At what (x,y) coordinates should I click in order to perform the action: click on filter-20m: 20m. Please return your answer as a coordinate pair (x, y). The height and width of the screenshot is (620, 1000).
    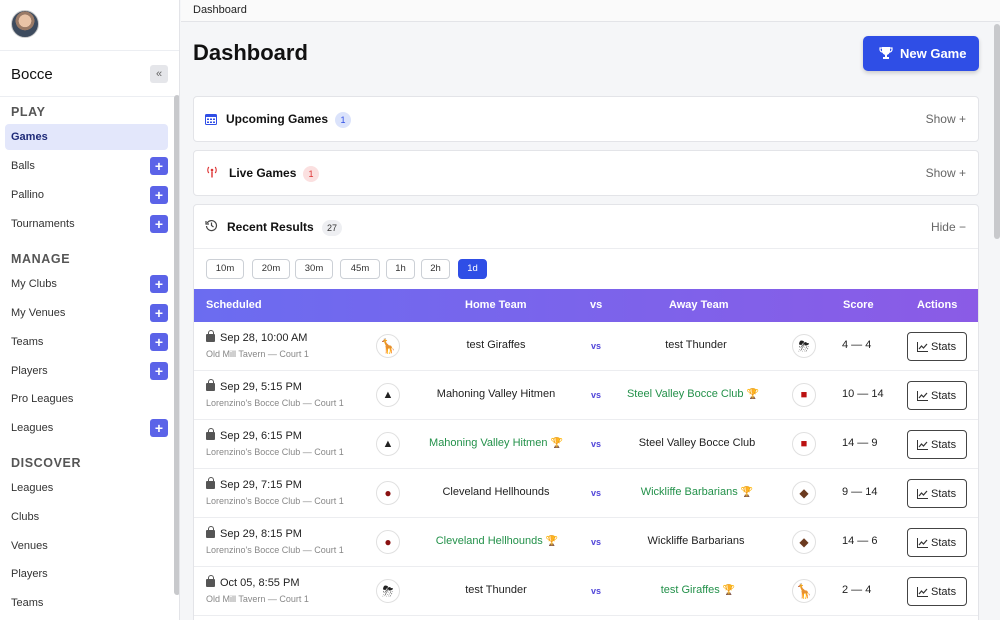
    Looking at the image, I should click on (271, 269).